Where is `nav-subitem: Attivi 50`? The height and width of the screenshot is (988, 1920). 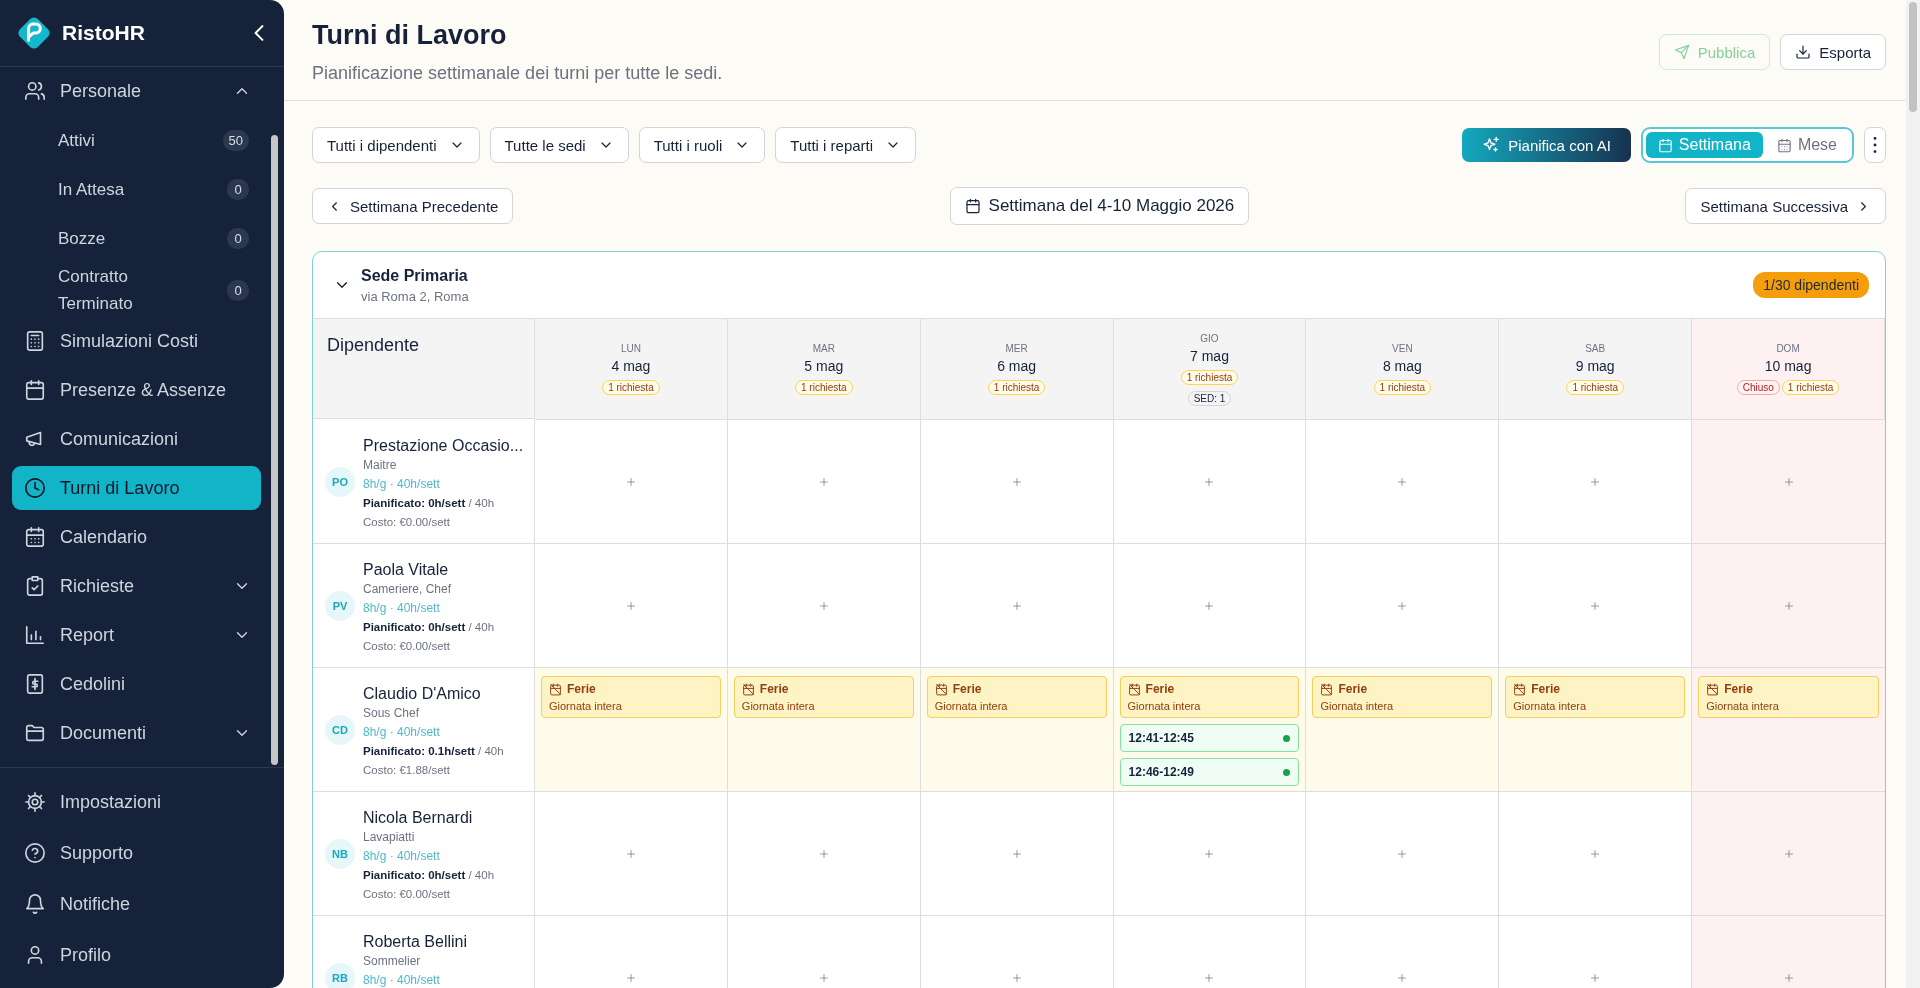 nav-subitem: Attivi 50 is located at coordinates (159, 140).